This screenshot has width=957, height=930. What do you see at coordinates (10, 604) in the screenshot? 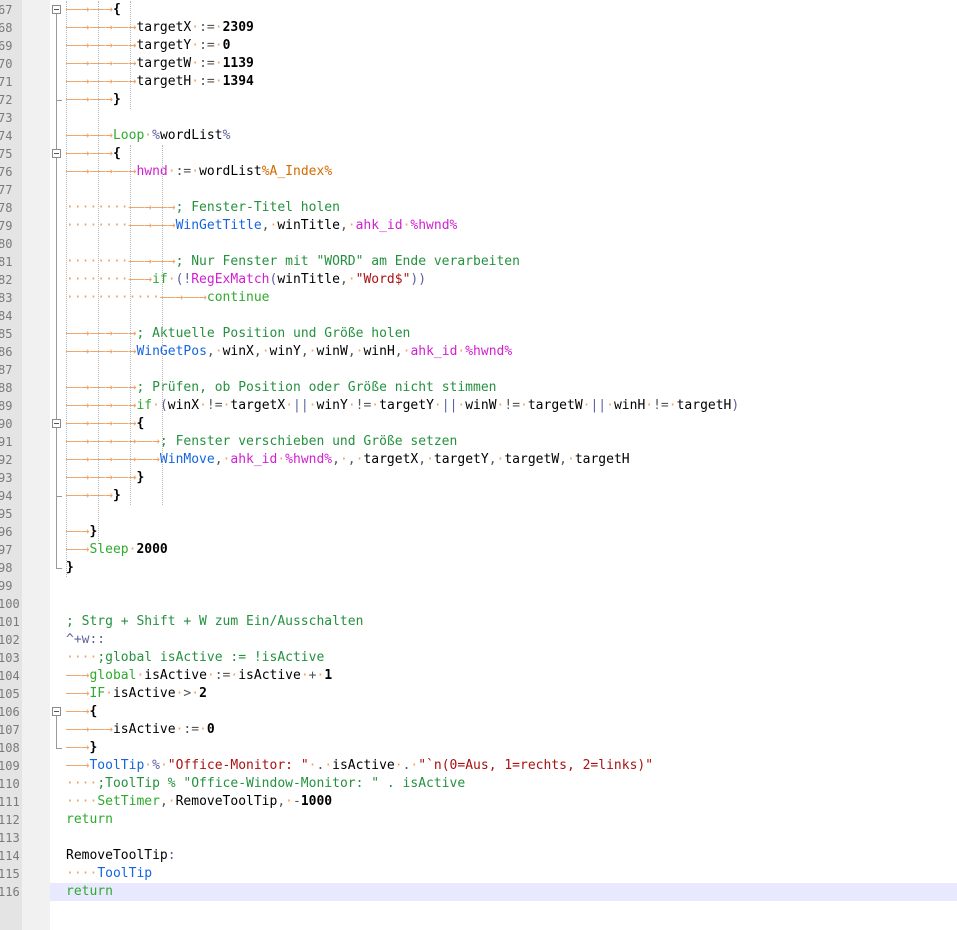
I see `line-number: 100` at bounding box center [10, 604].